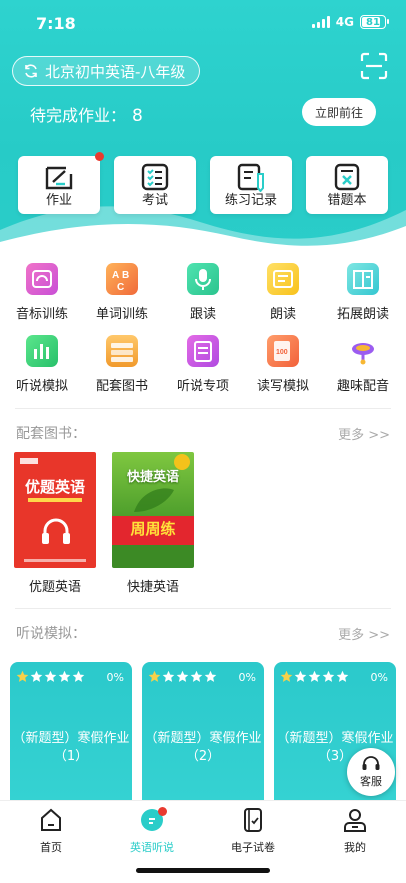 Image resolution: width=406 pixels, height=883 pixels. I want to click on quick-action-practice-record: 练习记录, so click(251, 185).